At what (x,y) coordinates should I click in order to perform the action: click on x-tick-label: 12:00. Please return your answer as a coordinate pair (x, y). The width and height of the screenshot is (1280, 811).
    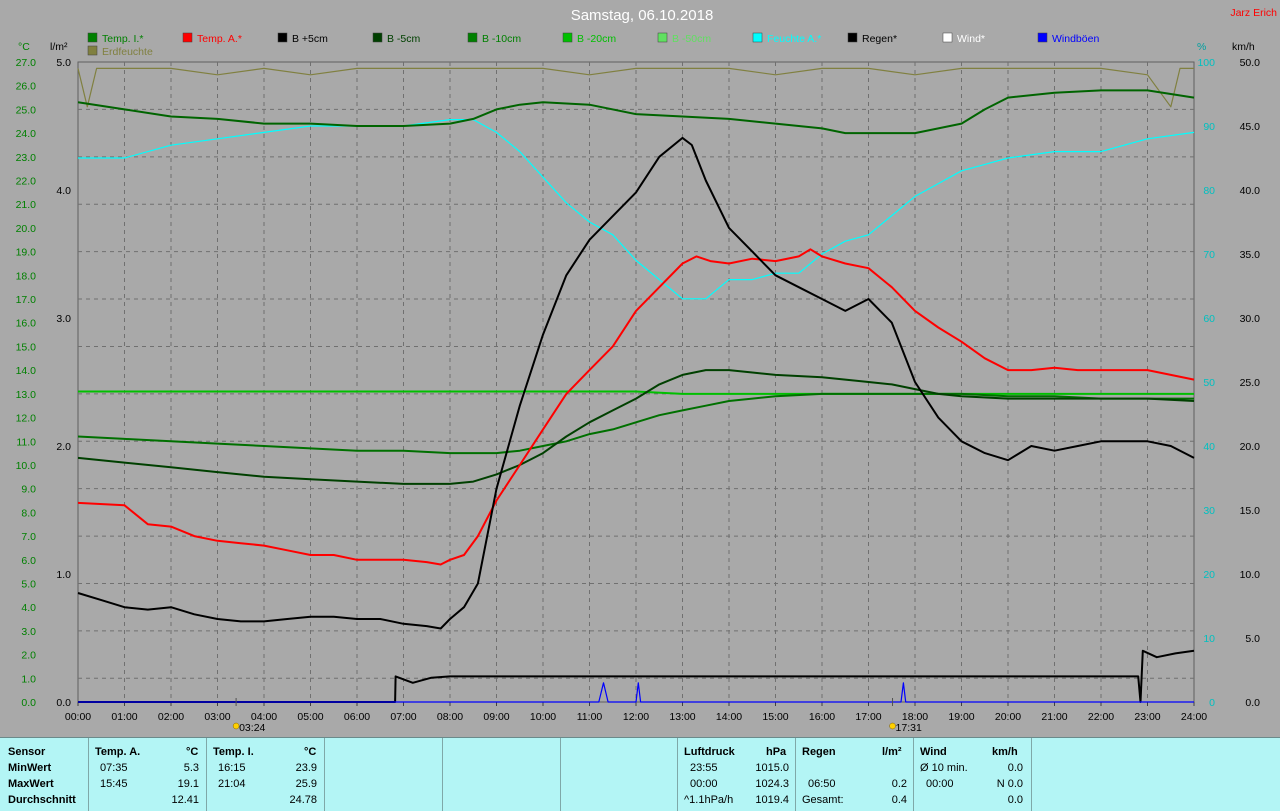
    Looking at the image, I should click on (636, 717).